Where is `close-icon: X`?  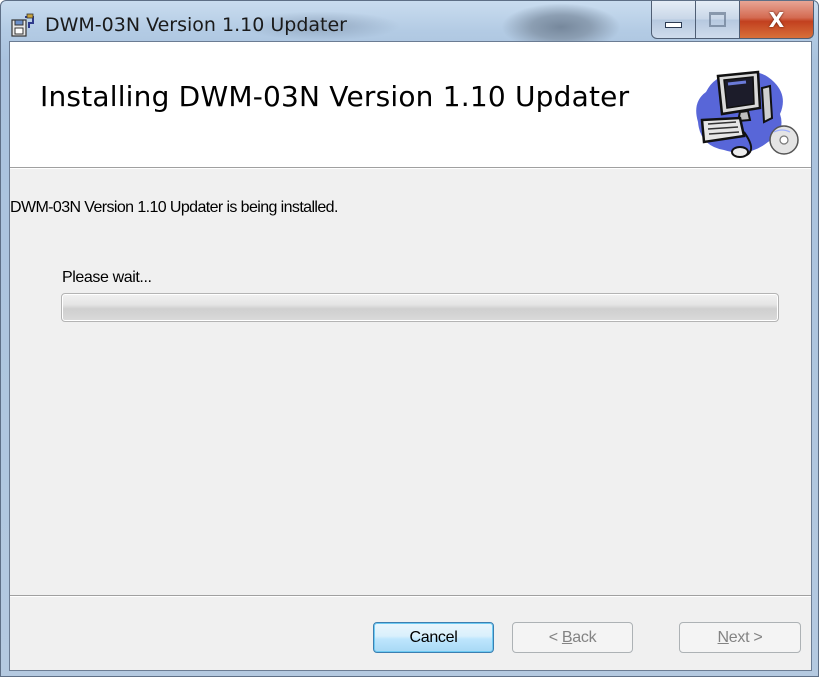 close-icon: X is located at coordinates (776, 19).